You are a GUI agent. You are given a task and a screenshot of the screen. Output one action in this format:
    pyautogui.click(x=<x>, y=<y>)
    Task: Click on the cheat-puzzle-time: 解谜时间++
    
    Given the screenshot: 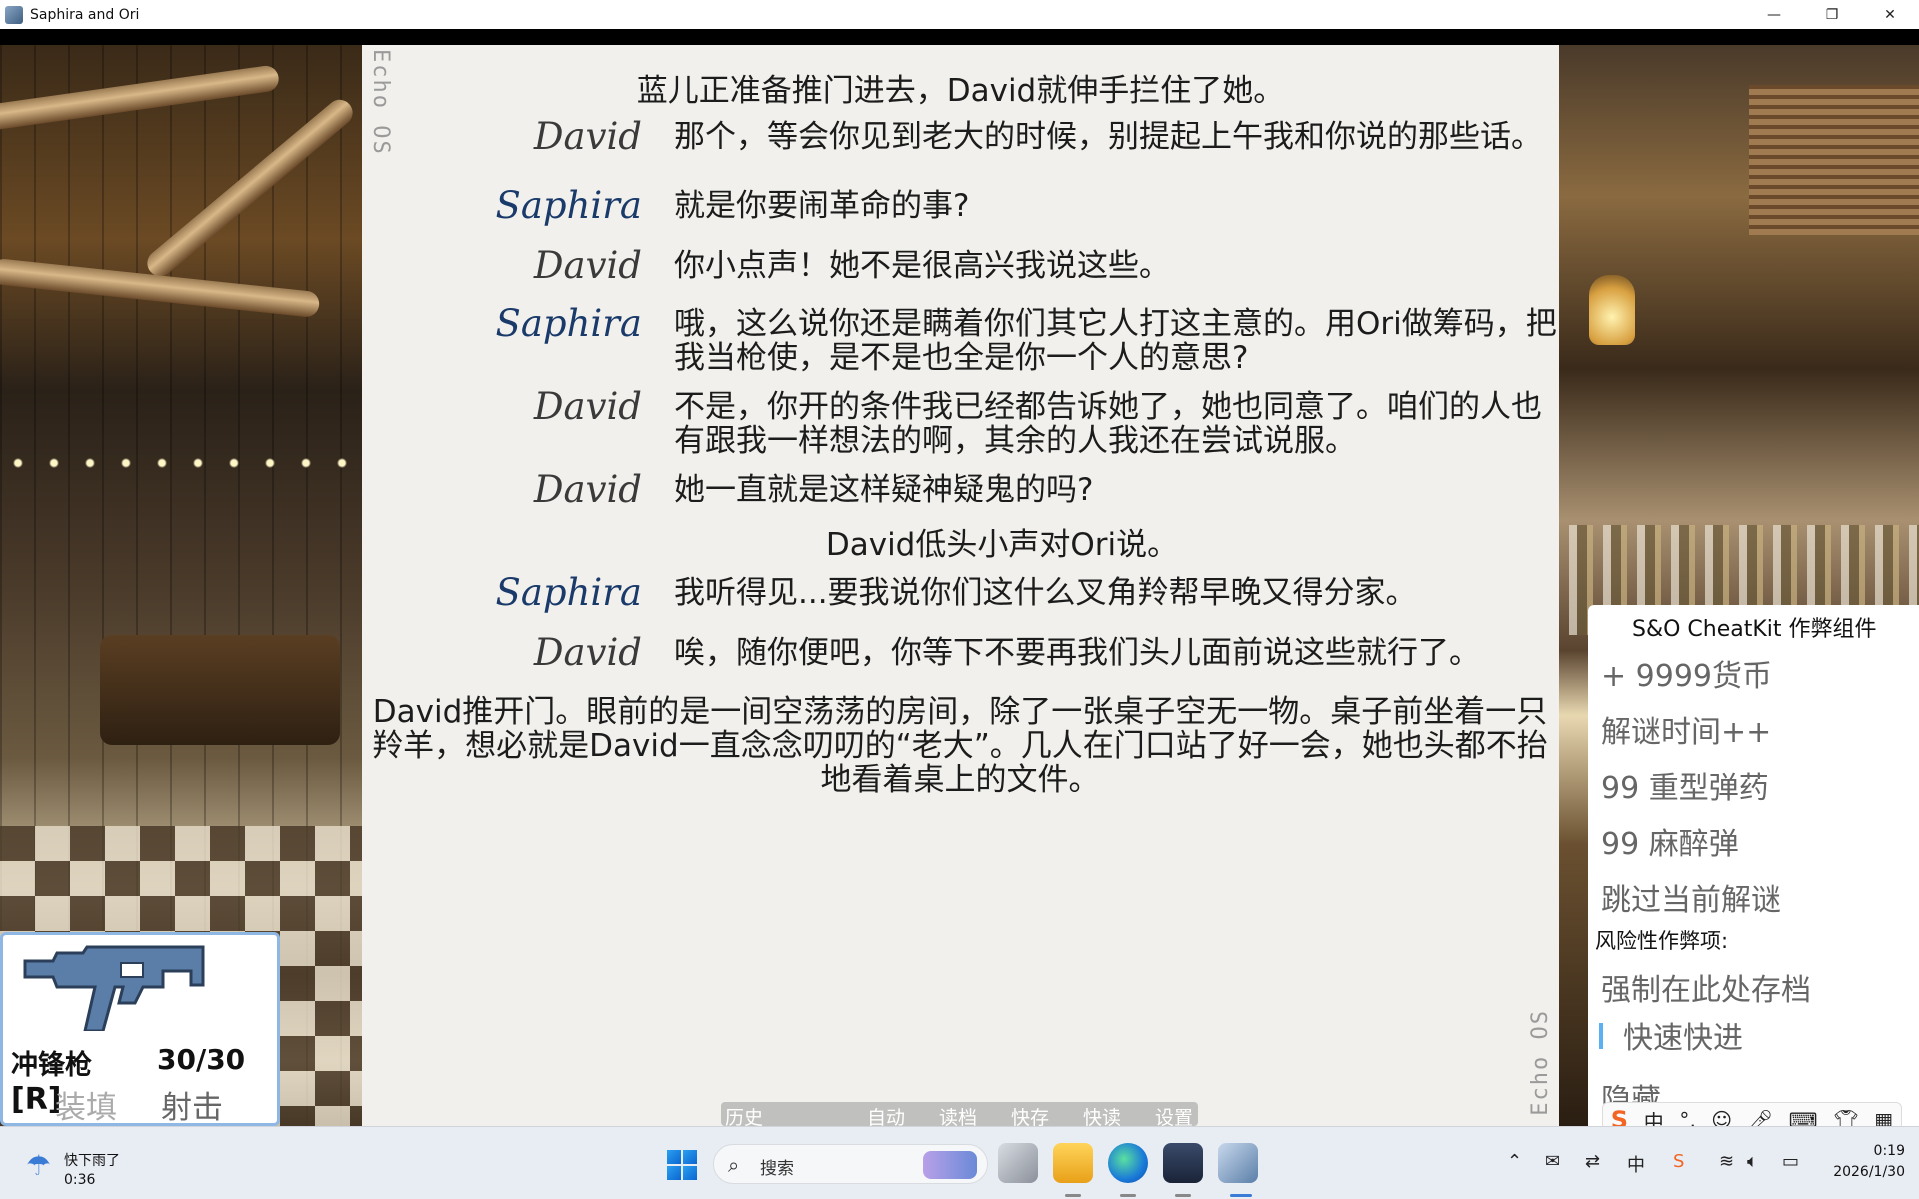 What is the action you would take?
    pyautogui.click(x=1686, y=729)
    